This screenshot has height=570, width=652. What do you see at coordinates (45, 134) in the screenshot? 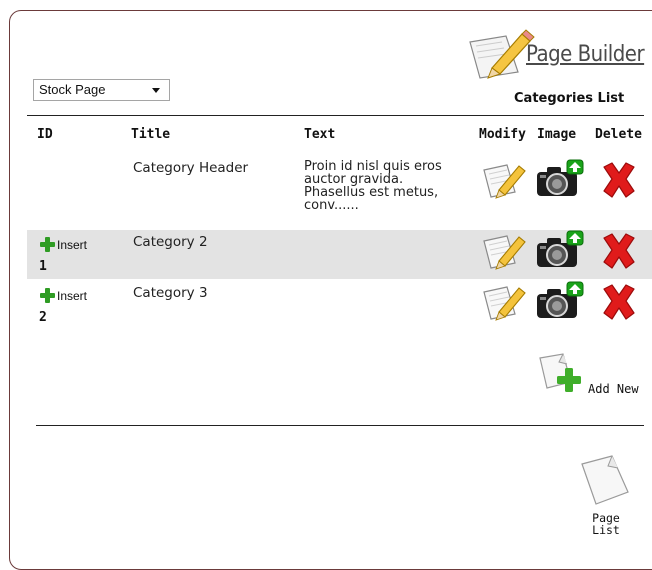
I see `col-header-id: ID` at bounding box center [45, 134].